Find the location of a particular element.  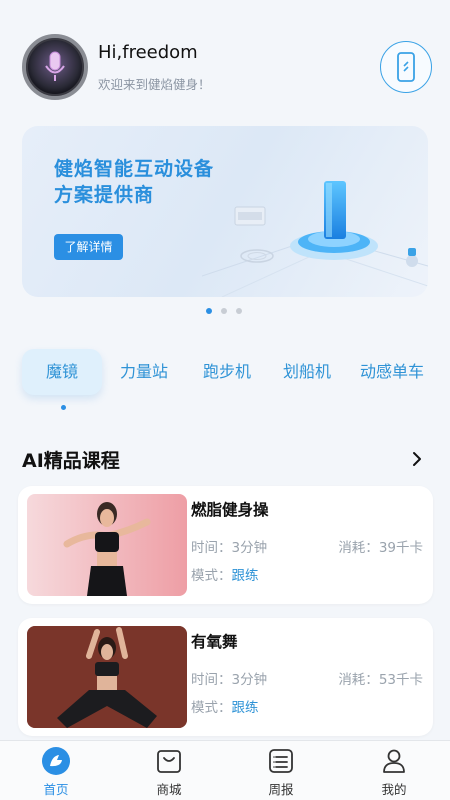

microphone-icon is located at coordinates (55, 66).